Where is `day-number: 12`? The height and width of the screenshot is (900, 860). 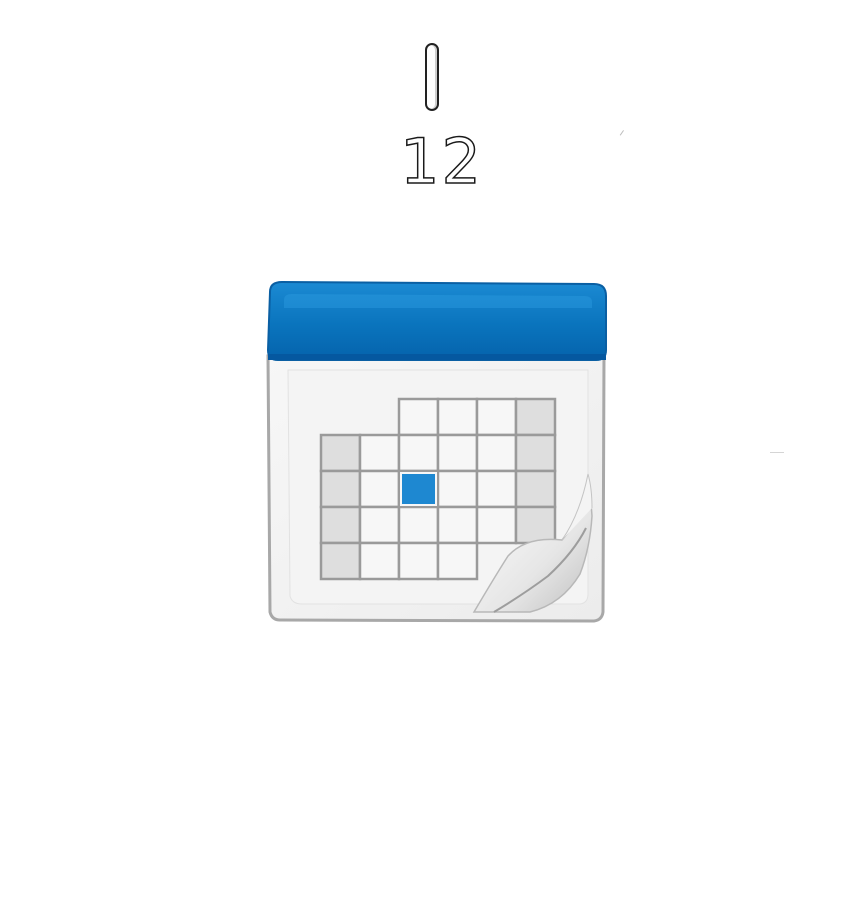
day-number: 12 is located at coordinates (441, 161).